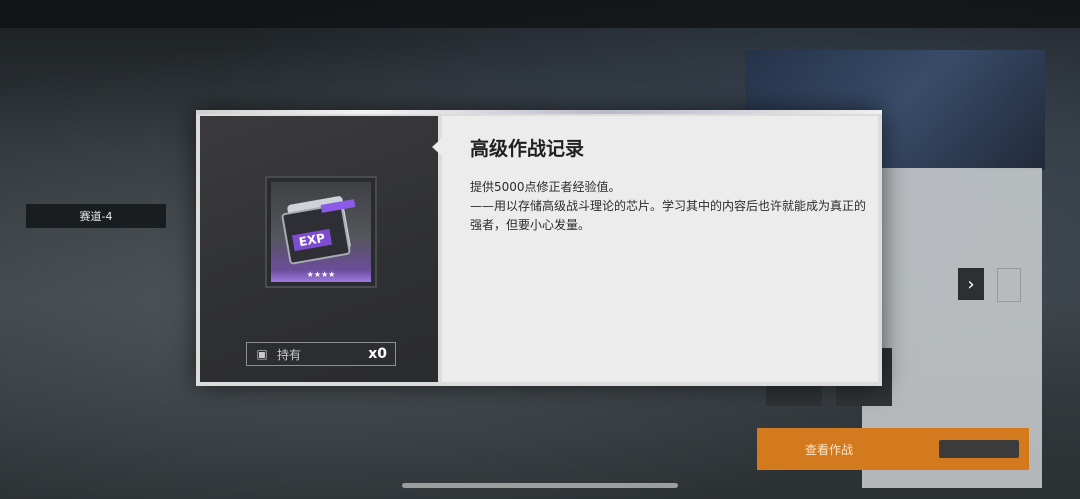 This screenshot has height=499, width=1080. What do you see at coordinates (96, 216) in the screenshot?
I see `background-left-tag: 赛道-4` at bounding box center [96, 216].